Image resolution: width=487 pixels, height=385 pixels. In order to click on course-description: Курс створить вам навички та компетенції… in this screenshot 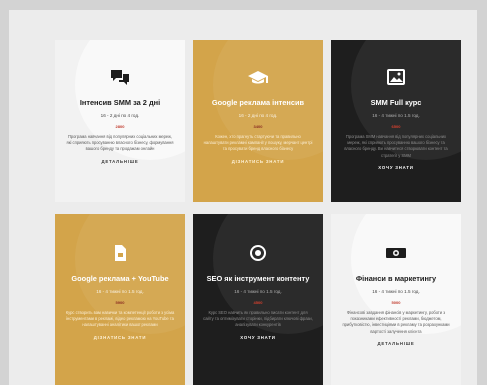, I will do `click(120, 319)`.